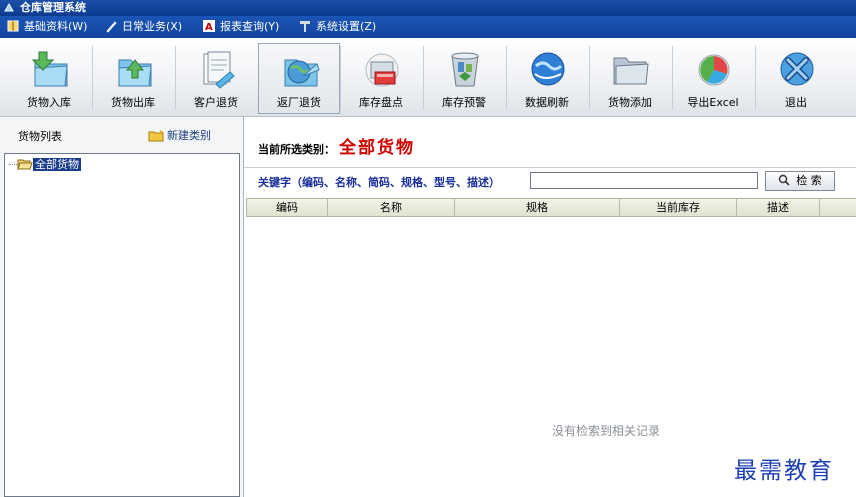 The width and height of the screenshot is (856, 497). Describe the element at coordinates (644, 180) in the screenshot. I see `keyword-input` at that location.